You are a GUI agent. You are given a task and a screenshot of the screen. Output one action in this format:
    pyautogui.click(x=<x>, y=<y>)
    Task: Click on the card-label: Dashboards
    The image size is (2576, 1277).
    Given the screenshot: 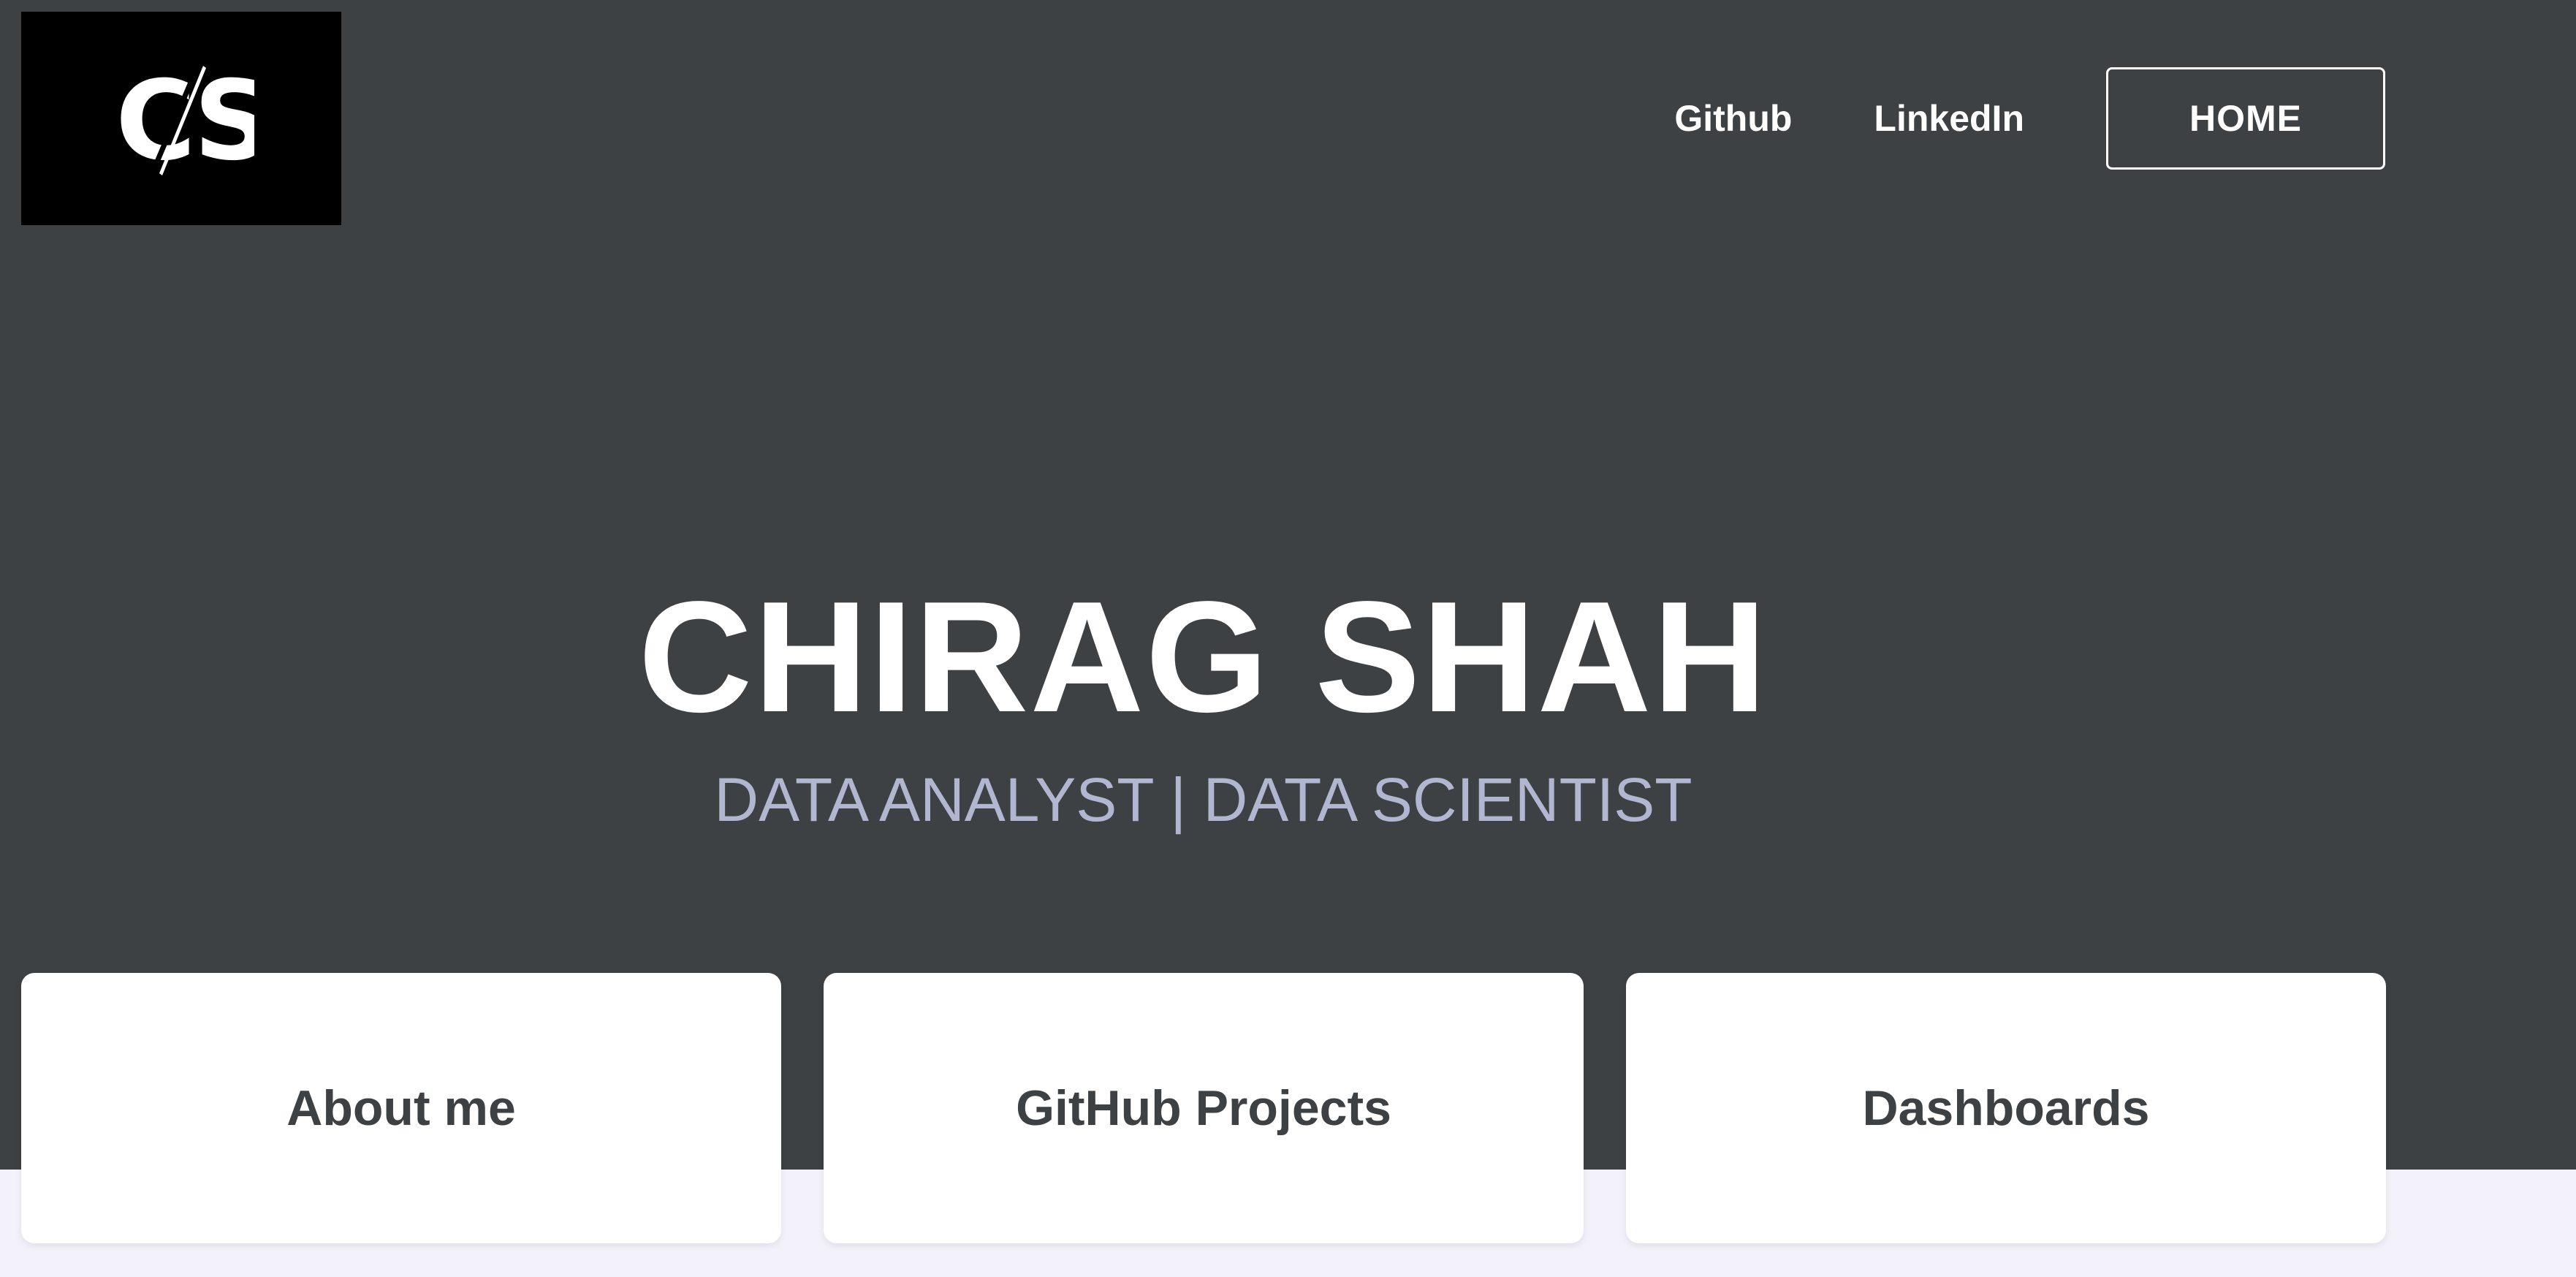 What is the action you would take?
    pyautogui.click(x=2006, y=1108)
    